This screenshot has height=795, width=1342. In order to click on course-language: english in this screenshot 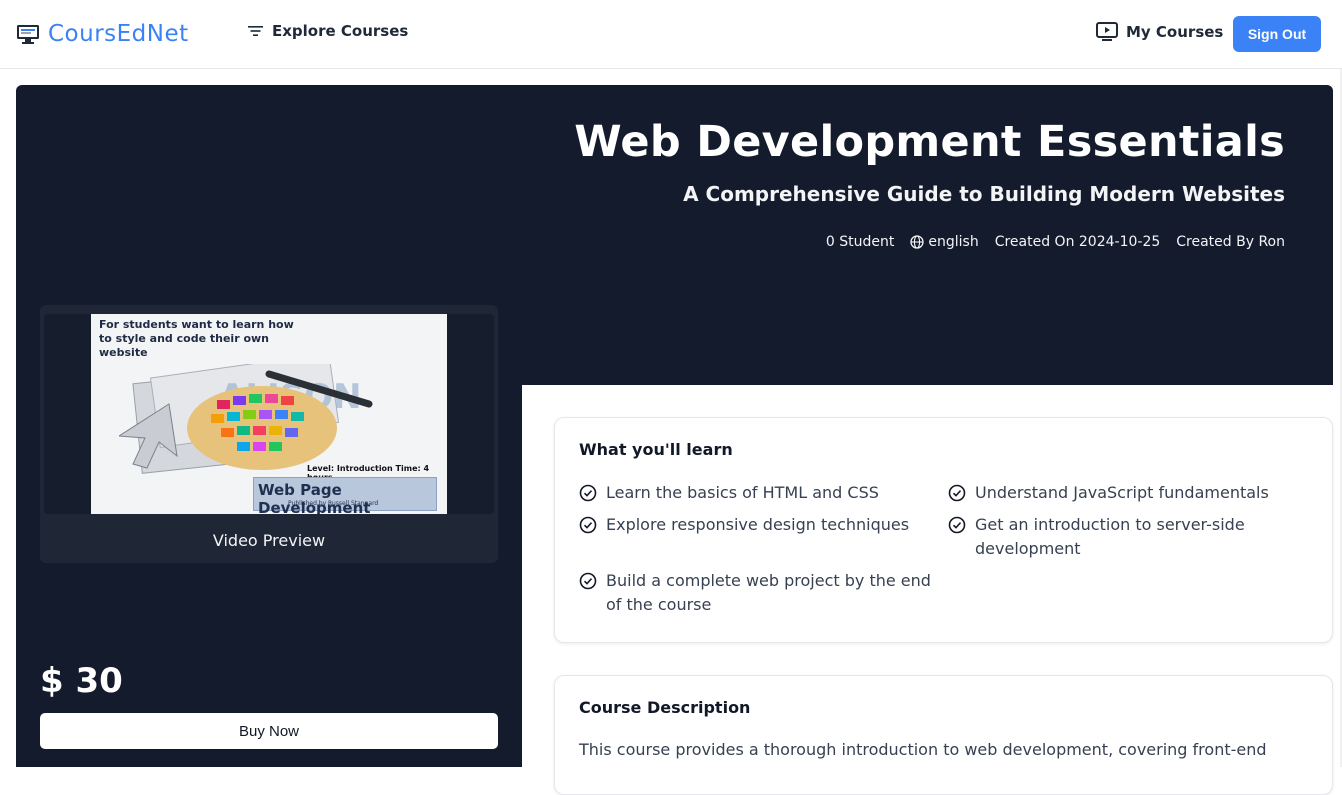, I will do `click(944, 242)`.